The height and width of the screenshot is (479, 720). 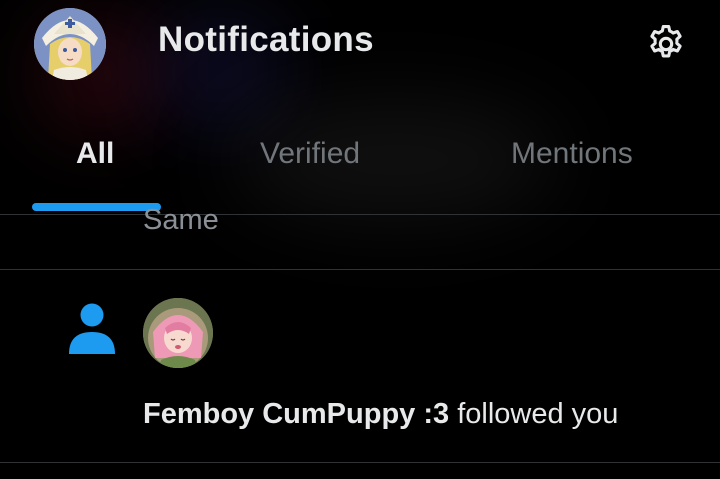 I want to click on tab-all: All, so click(x=97, y=172).